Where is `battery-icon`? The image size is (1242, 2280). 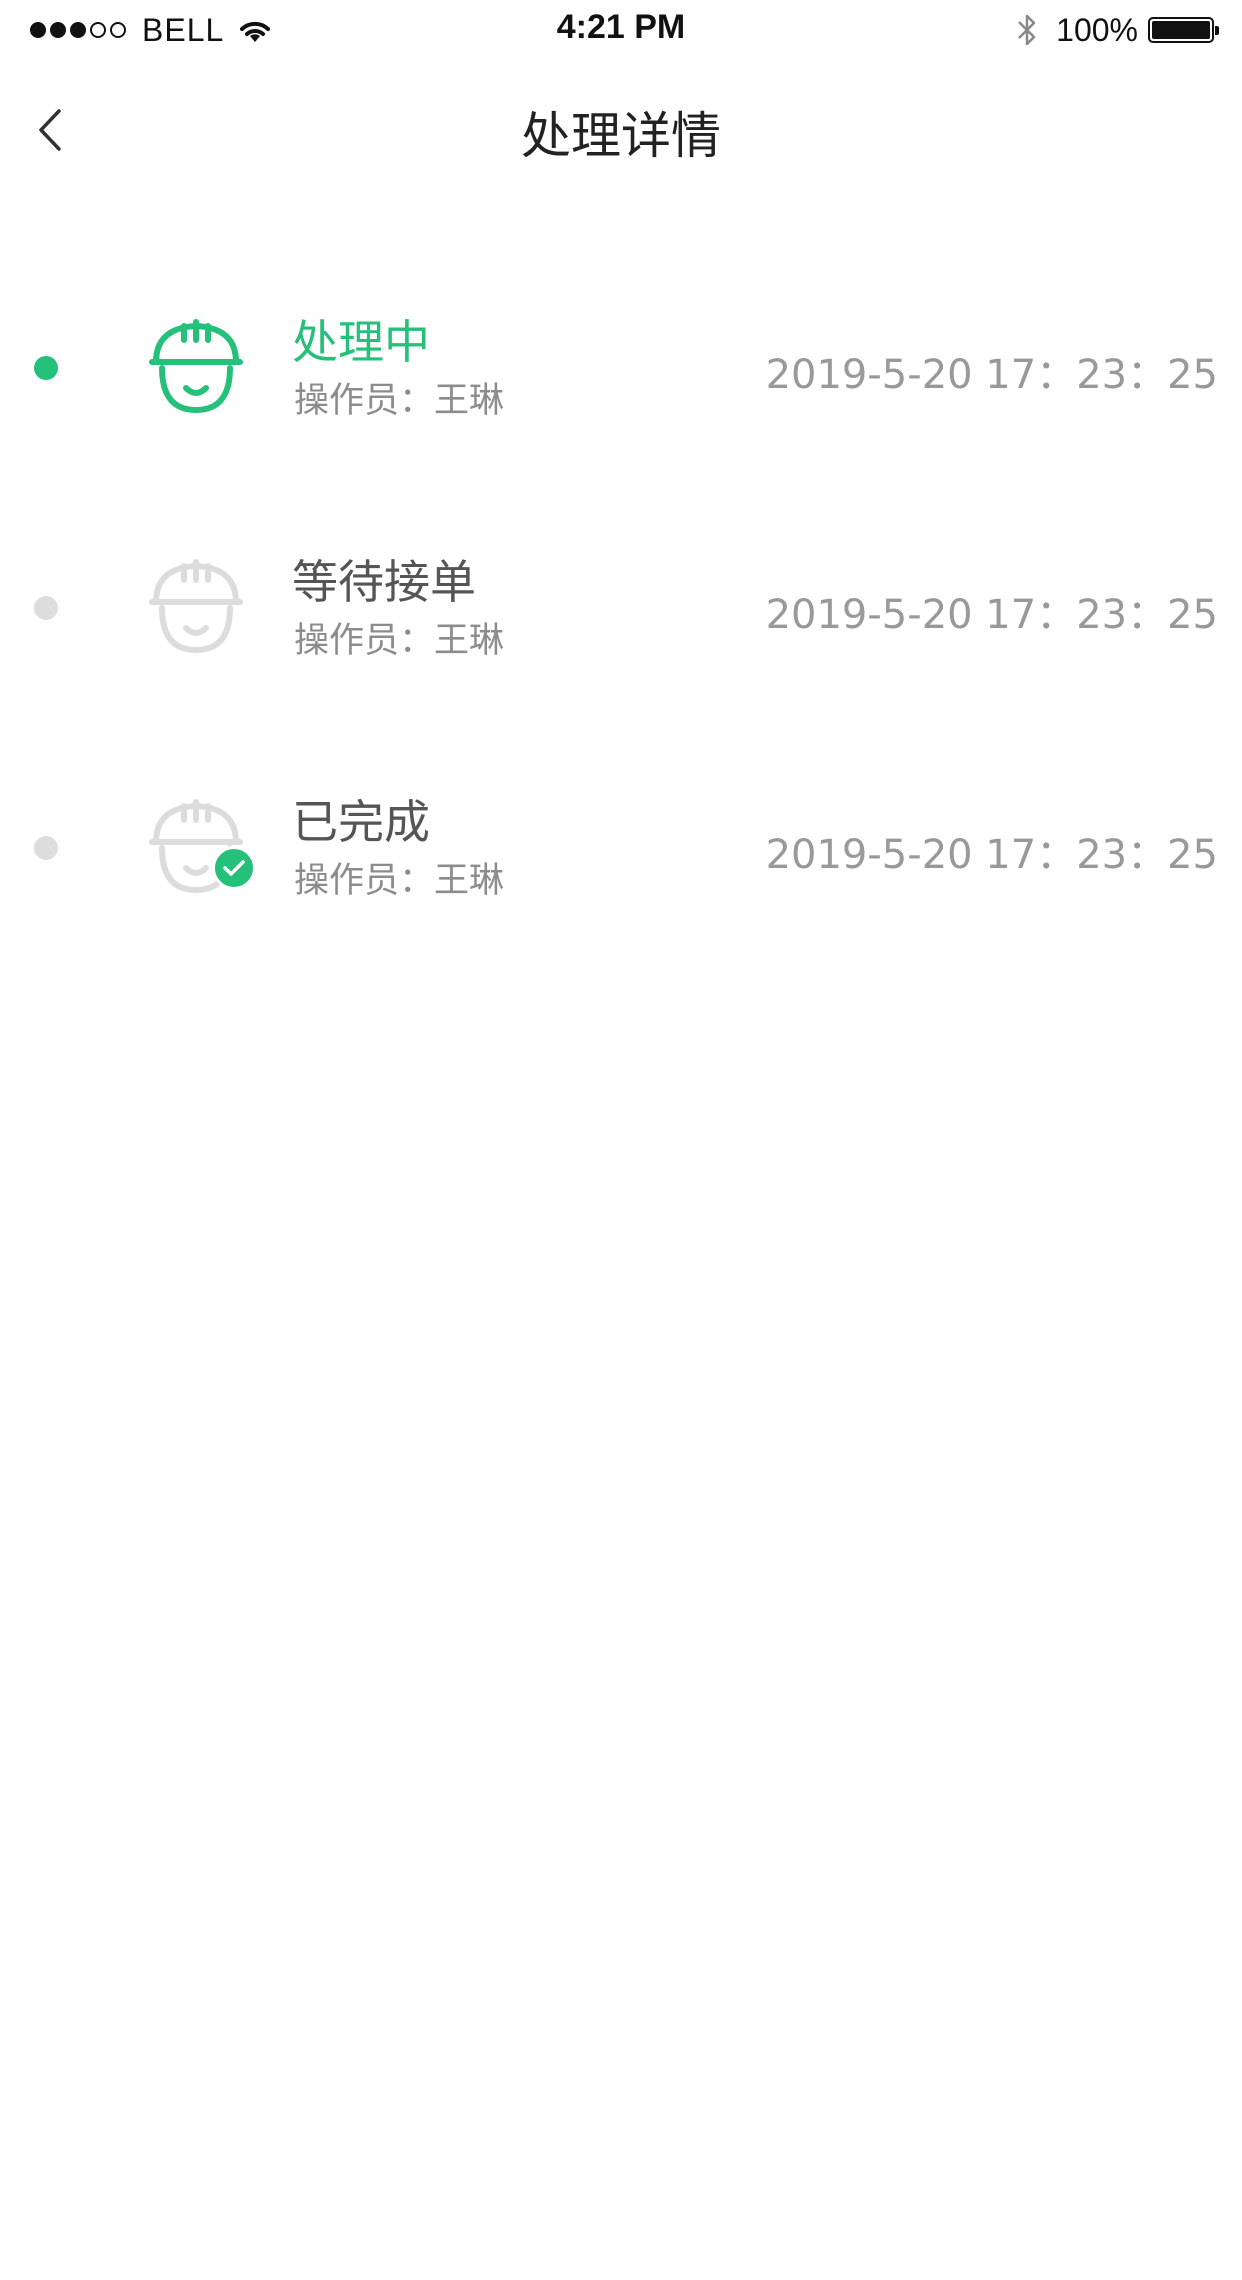
battery-icon is located at coordinates (1183, 30).